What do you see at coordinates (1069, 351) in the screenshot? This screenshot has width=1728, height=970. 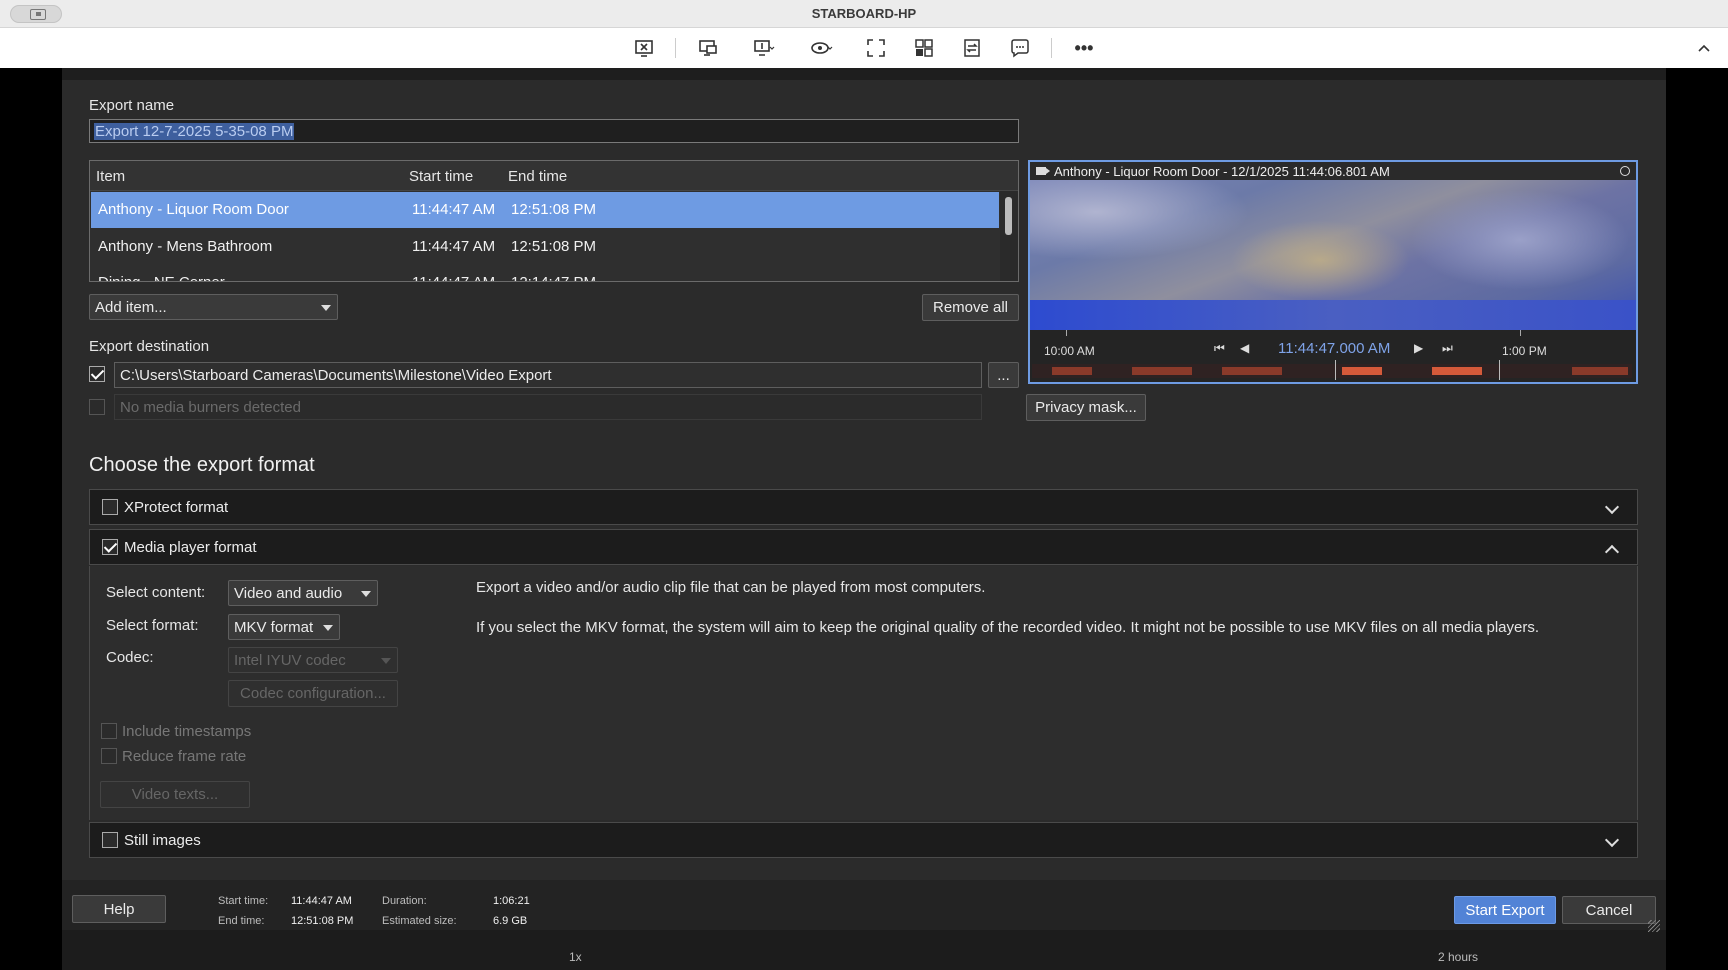 I see `timeline-start-label: 10:00 AM` at bounding box center [1069, 351].